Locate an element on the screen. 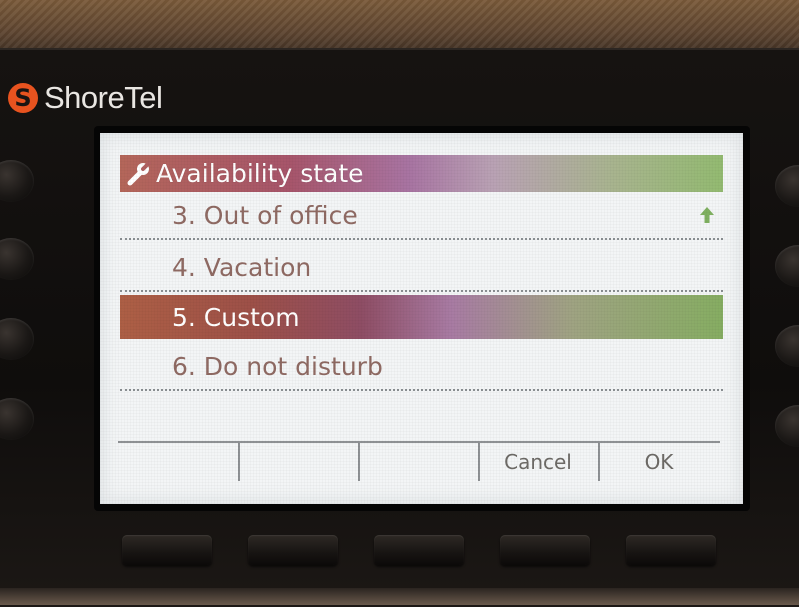 The width and height of the screenshot is (799, 607). menu-item-label: 6. Do not disturb is located at coordinates (277, 366).